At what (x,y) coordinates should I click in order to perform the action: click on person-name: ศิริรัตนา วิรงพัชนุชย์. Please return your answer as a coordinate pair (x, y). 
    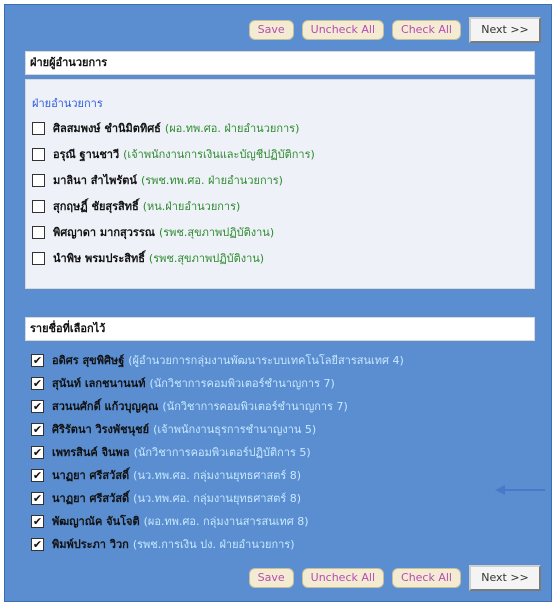
    Looking at the image, I should click on (101, 429).